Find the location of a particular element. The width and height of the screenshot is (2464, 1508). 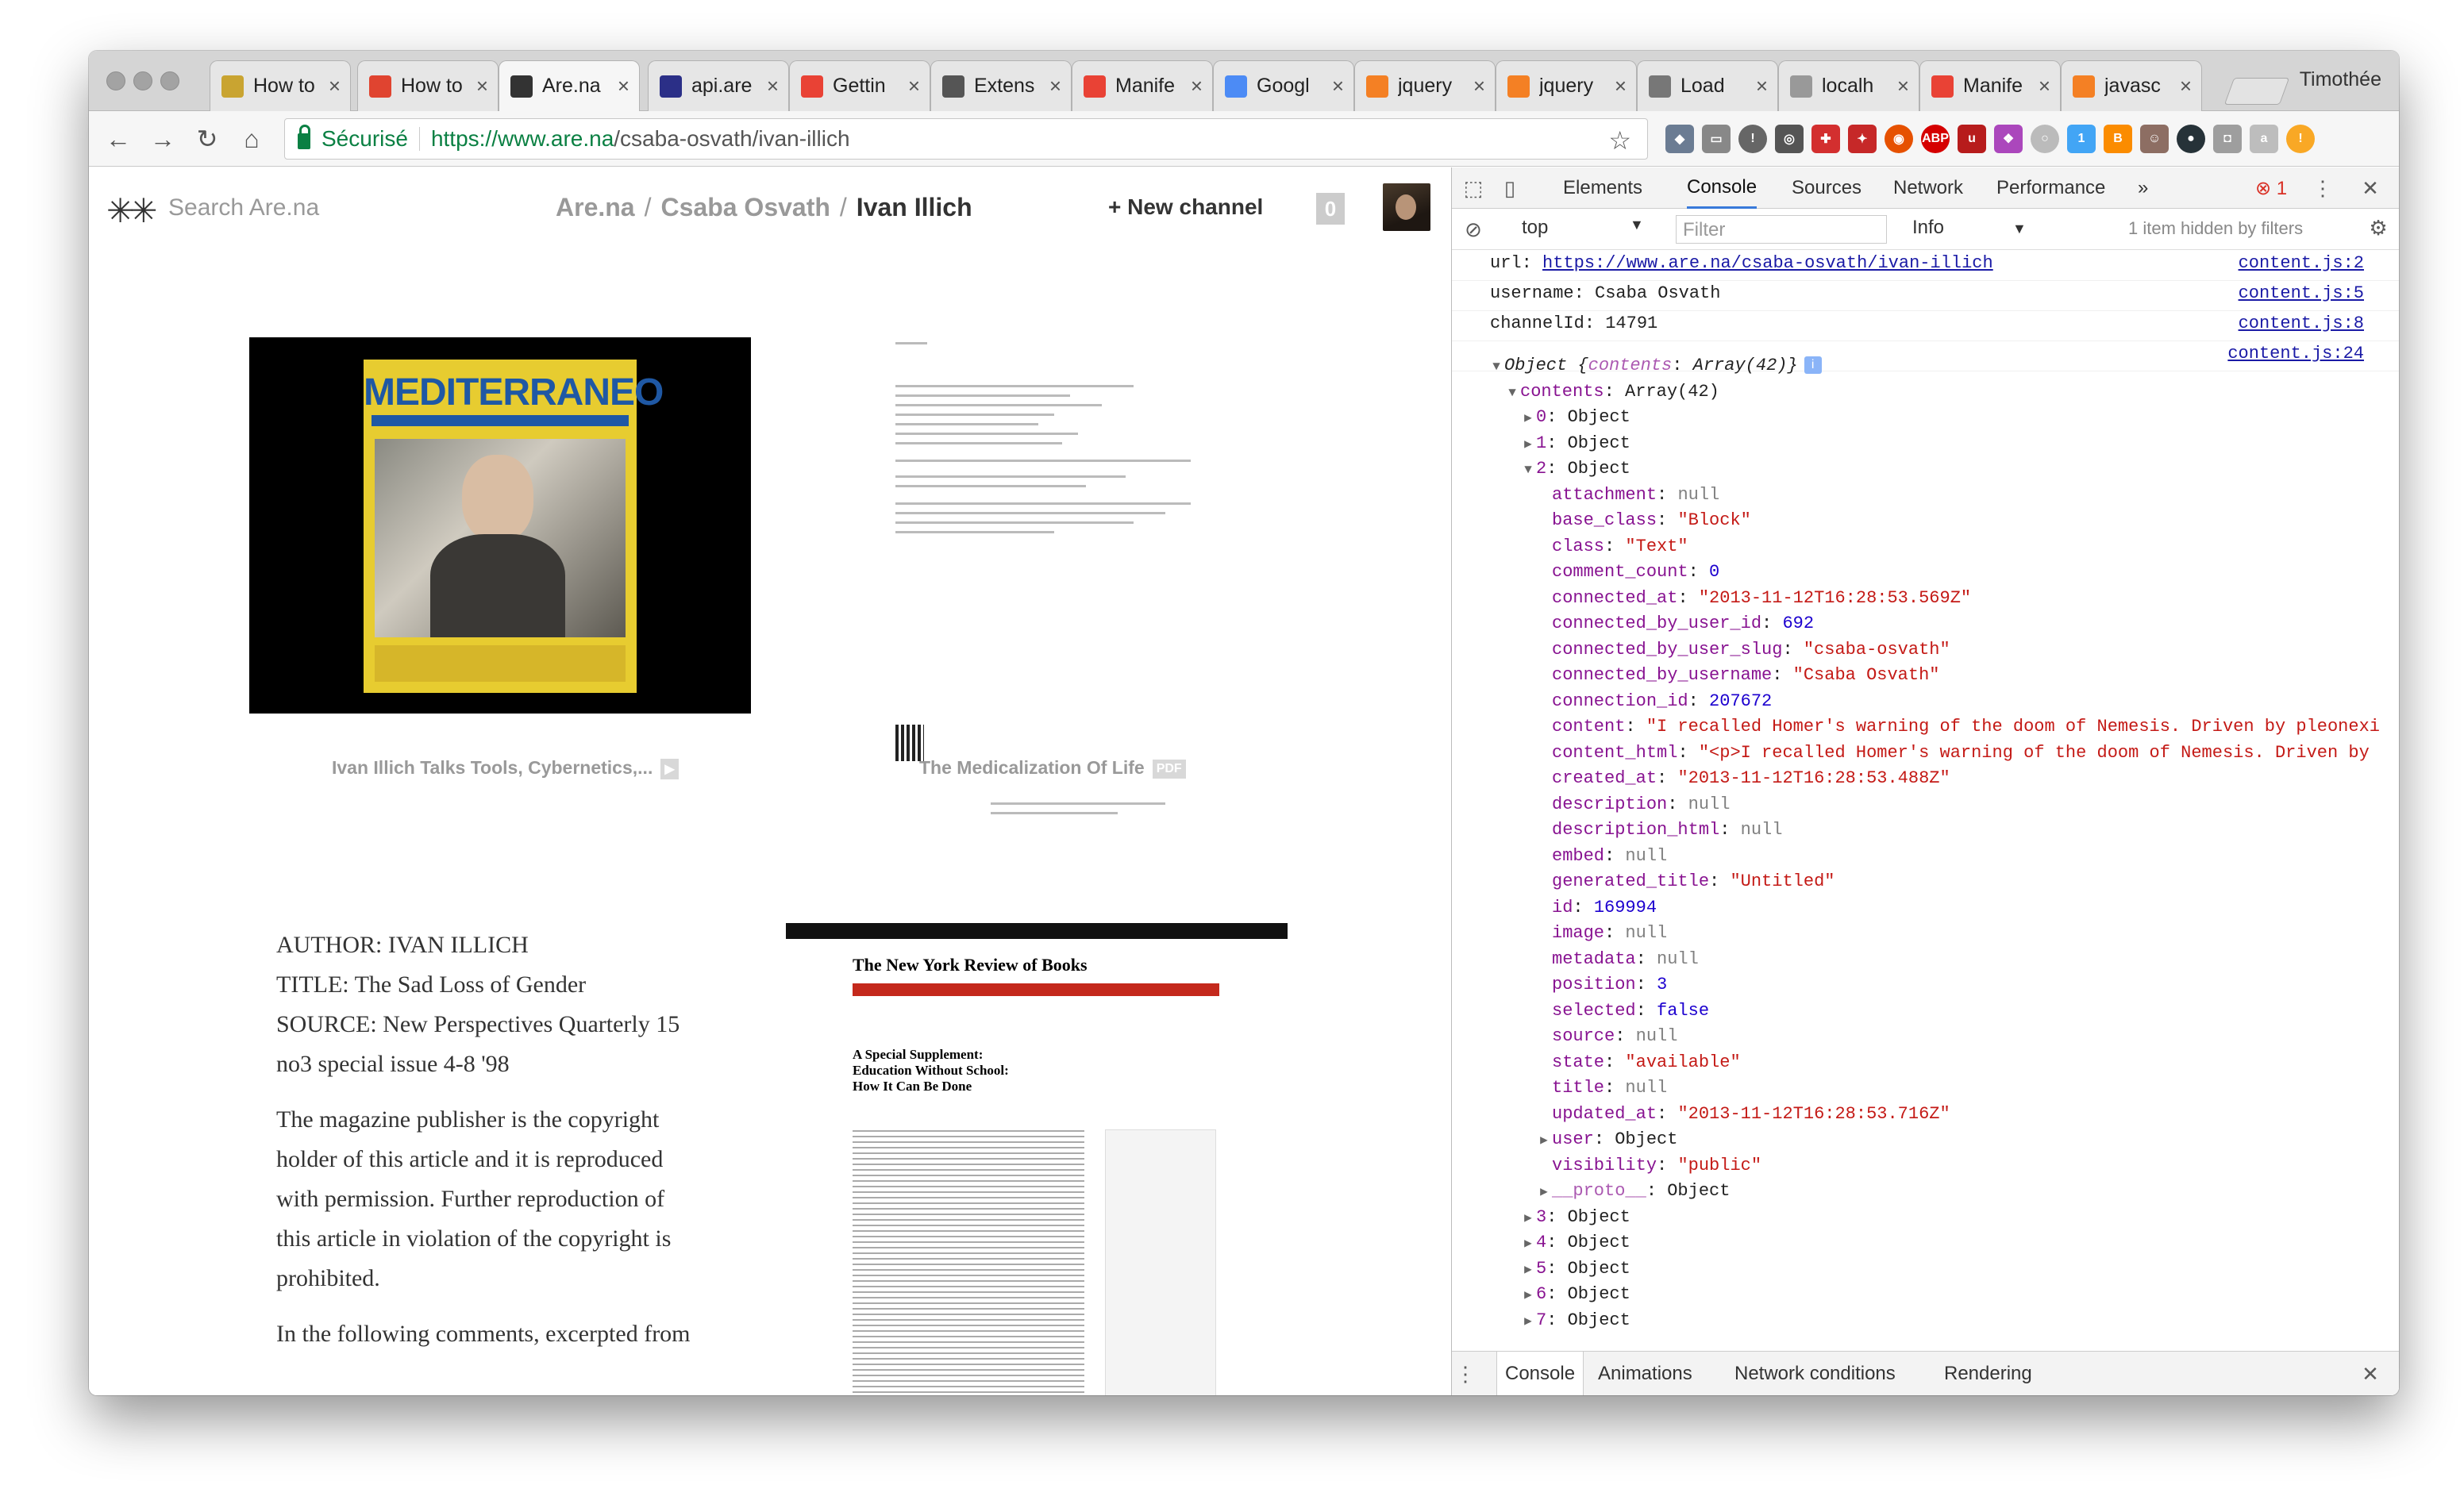

tree-row: description: null is located at coordinates (1925, 804).